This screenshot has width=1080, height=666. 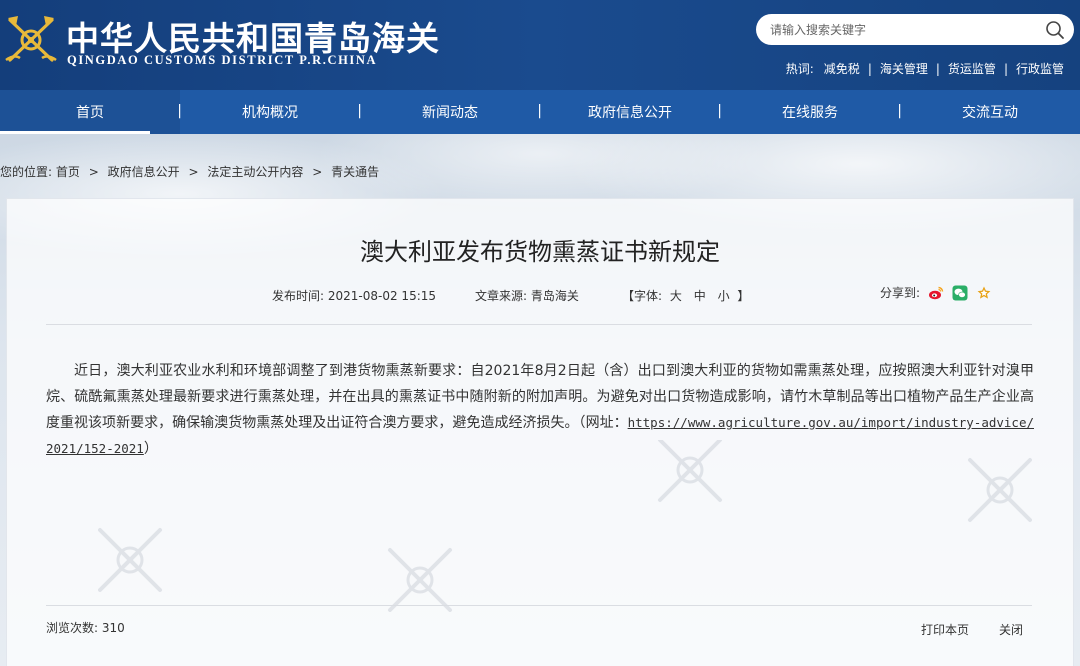 I want to click on nav-item-online-services: 在线服务 |, so click(x=811, y=112).